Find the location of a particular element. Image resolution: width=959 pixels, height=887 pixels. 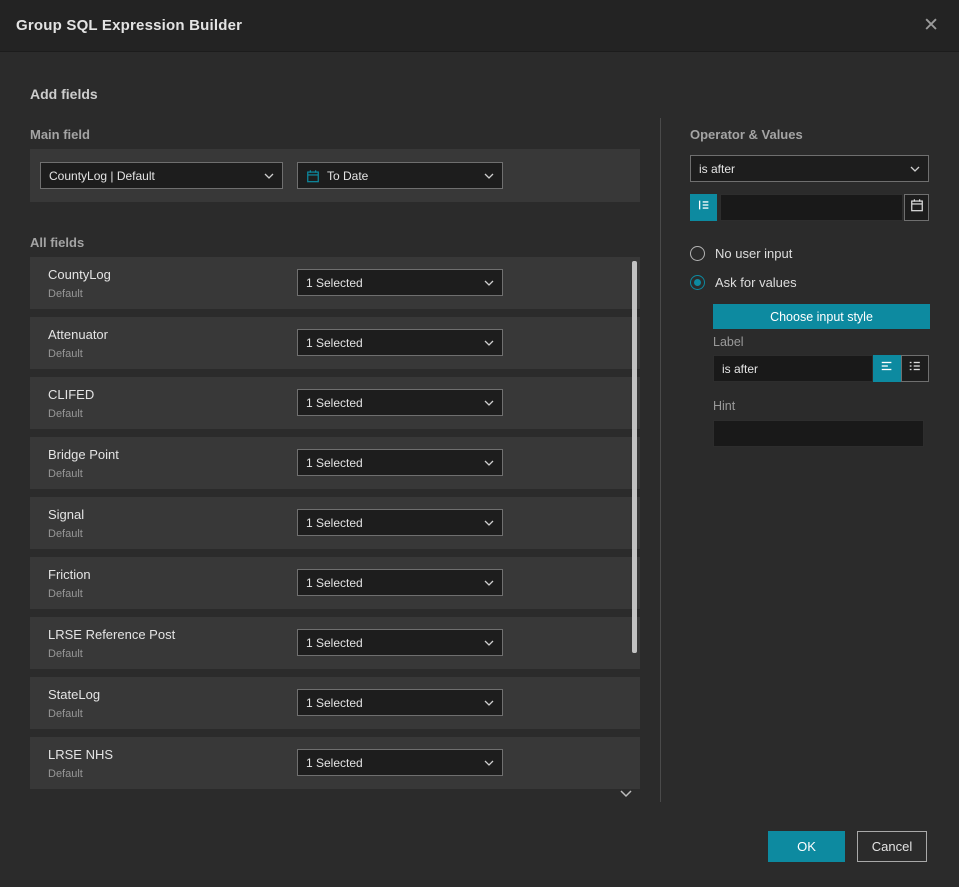

hint-input is located at coordinates (818, 433).